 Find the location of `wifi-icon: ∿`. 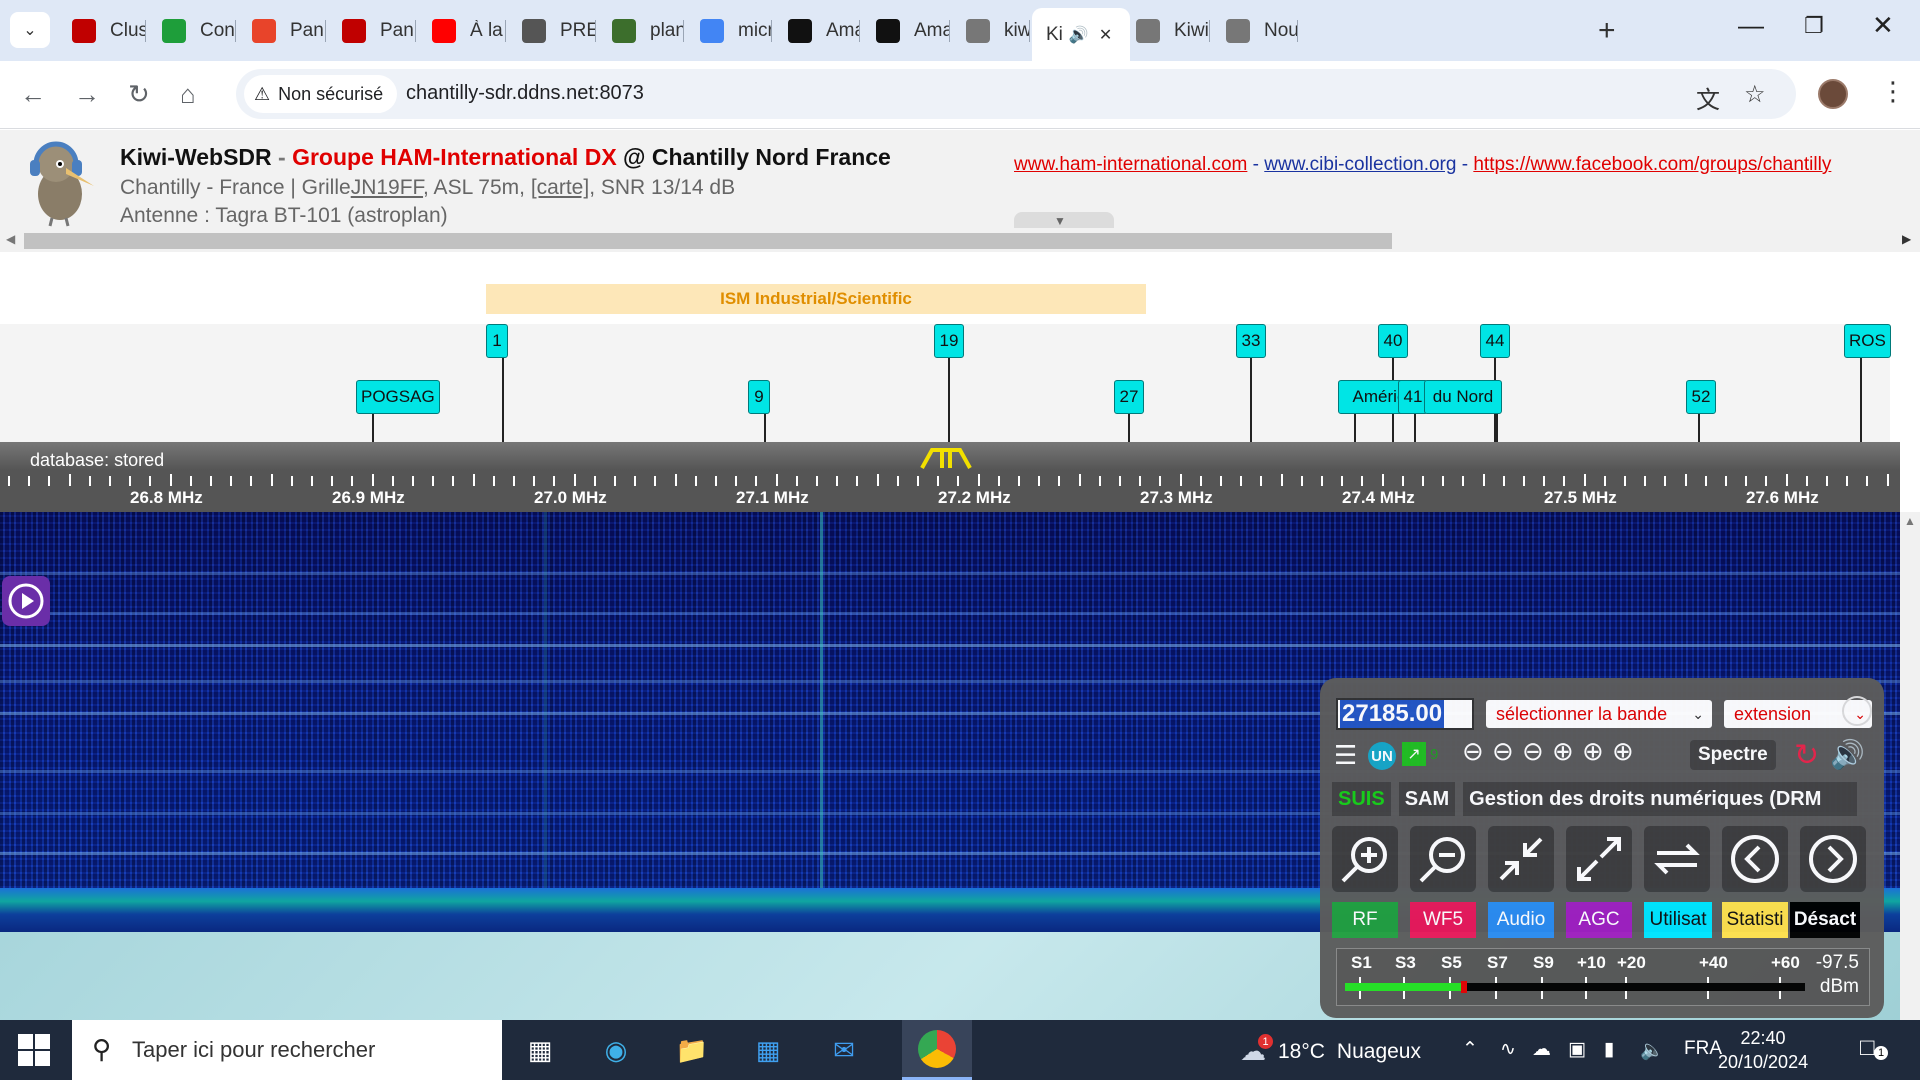

wifi-icon: ∿ is located at coordinates (1508, 1049).